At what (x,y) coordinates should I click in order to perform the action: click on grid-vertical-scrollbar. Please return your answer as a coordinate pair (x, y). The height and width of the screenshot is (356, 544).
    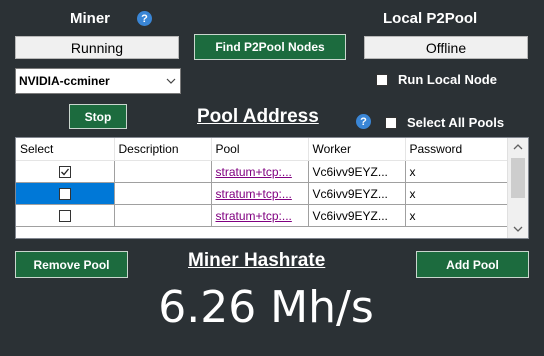
    Looking at the image, I should click on (517, 188).